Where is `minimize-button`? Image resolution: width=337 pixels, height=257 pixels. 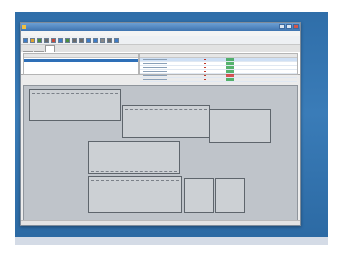 minimize-button is located at coordinates (282, 26).